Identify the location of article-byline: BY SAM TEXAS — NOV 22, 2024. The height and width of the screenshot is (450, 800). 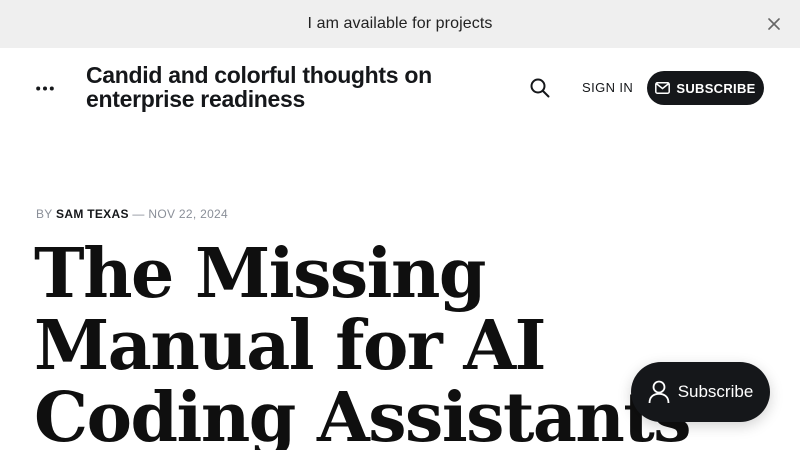
(132, 214).